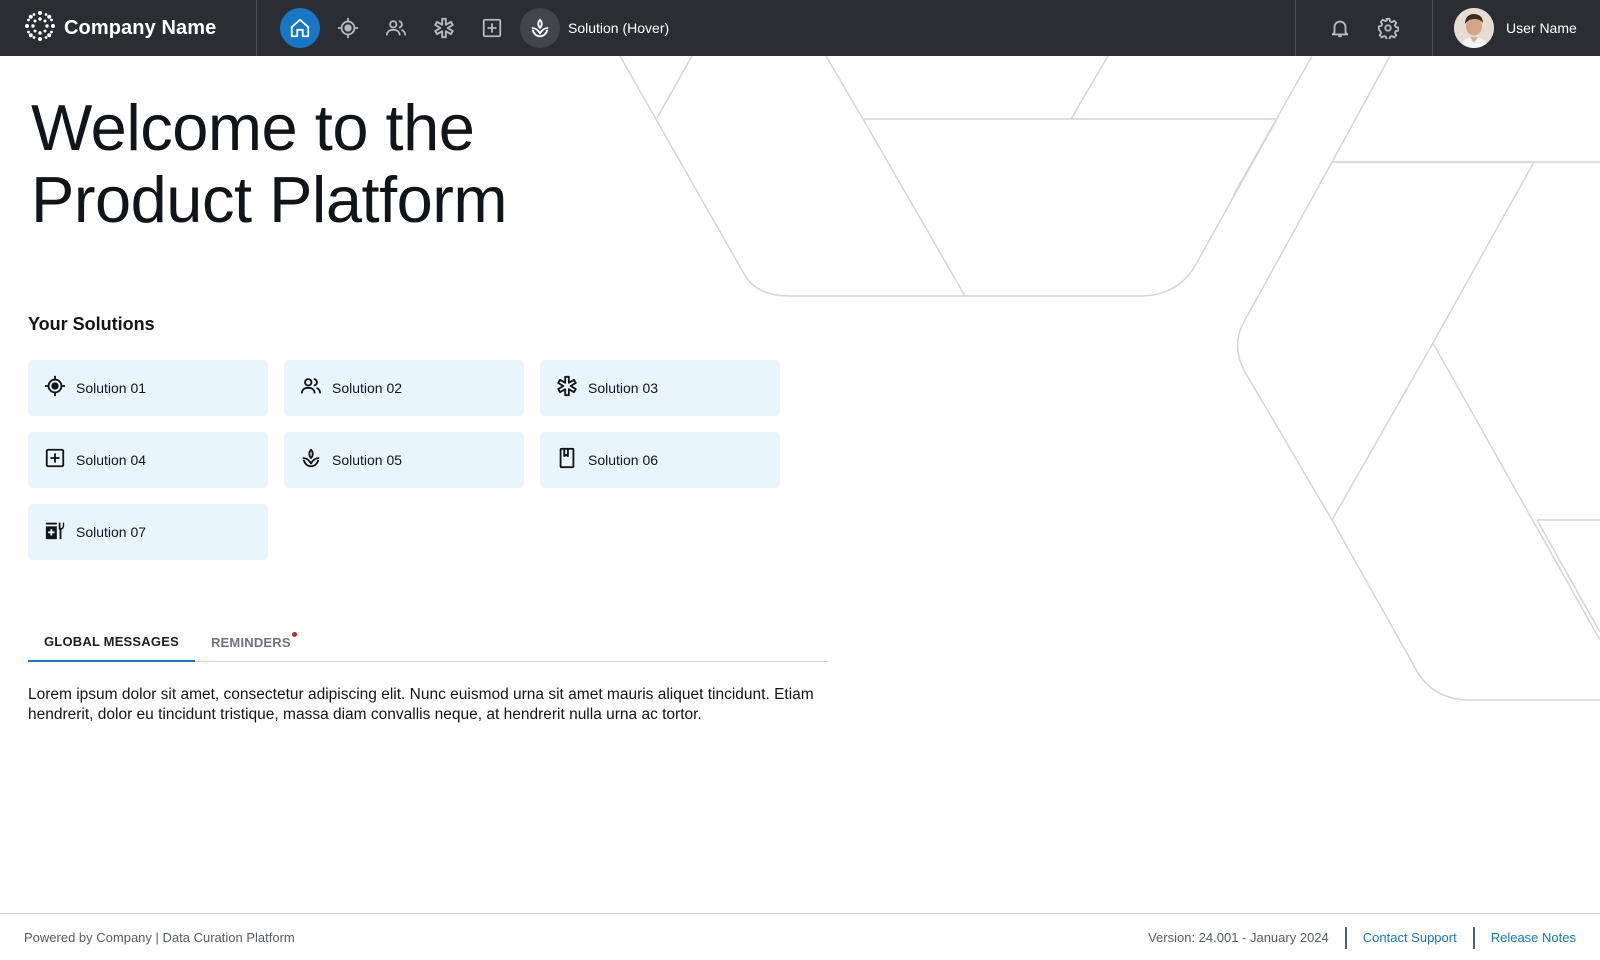  What do you see at coordinates (40, 28) in the screenshot?
I see `company-logo-icon` at bounding box center [40, 28].